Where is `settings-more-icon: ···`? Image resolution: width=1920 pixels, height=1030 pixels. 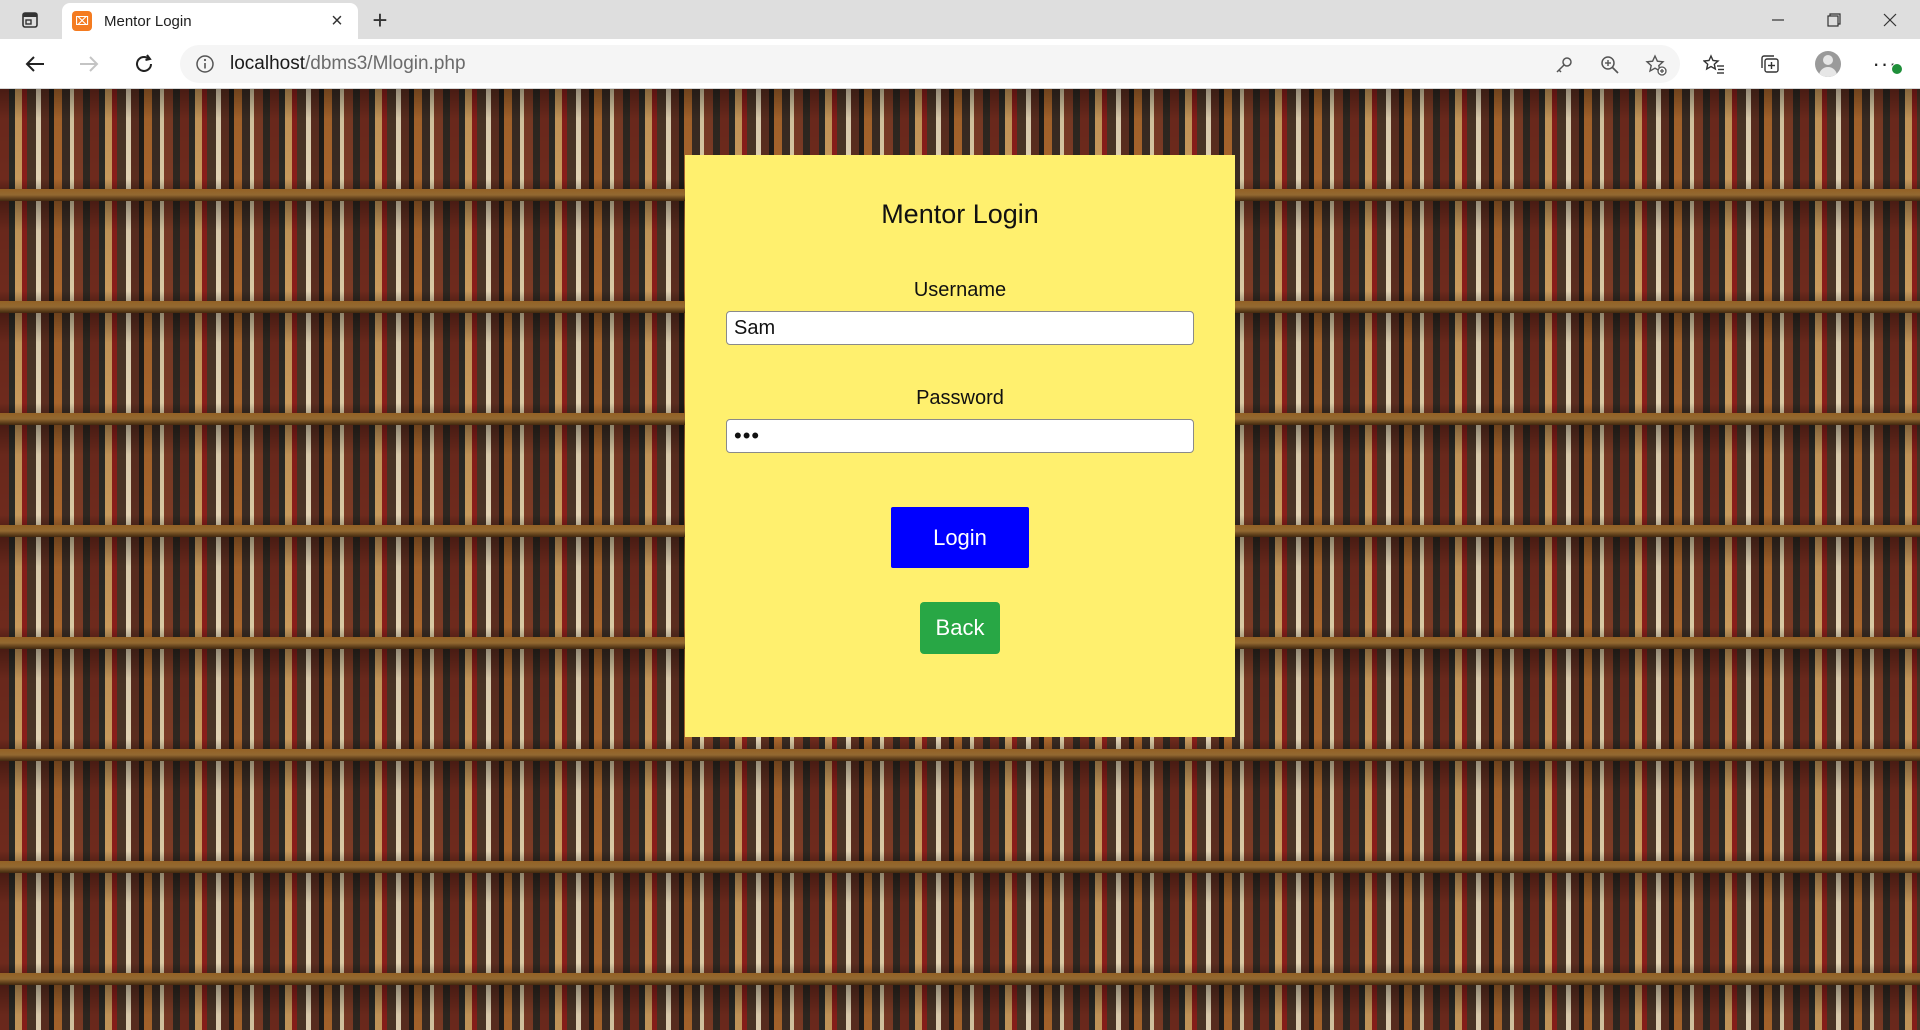
settings-more-icon: ··· is located at coordinates (1886, 64).